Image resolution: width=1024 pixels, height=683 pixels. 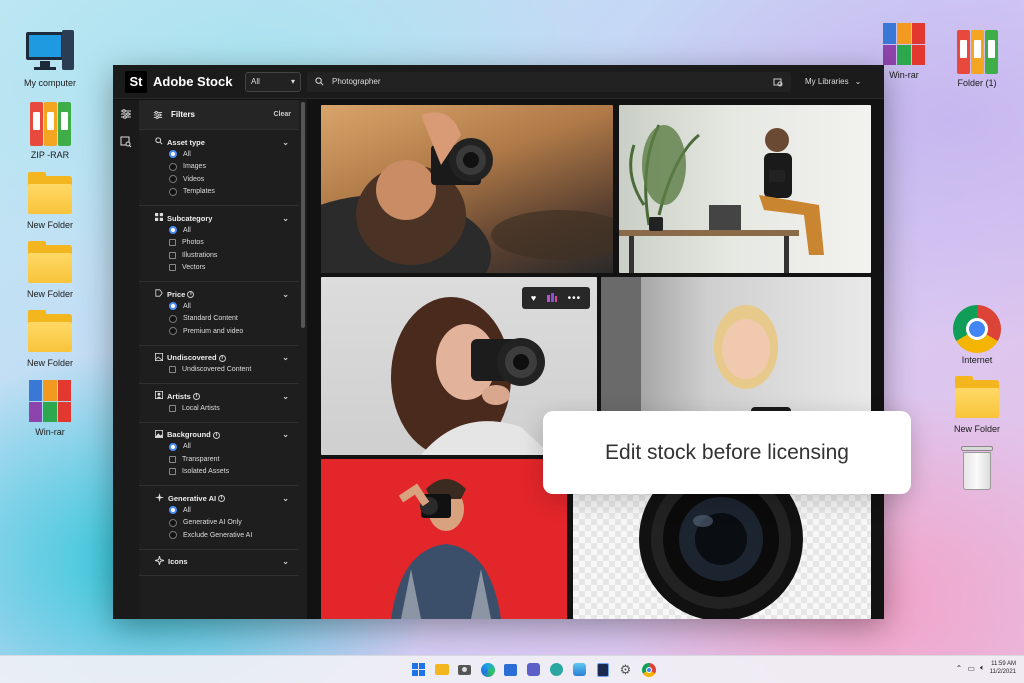 I want to click on image-search-toggle, so click(x=126, y=142).